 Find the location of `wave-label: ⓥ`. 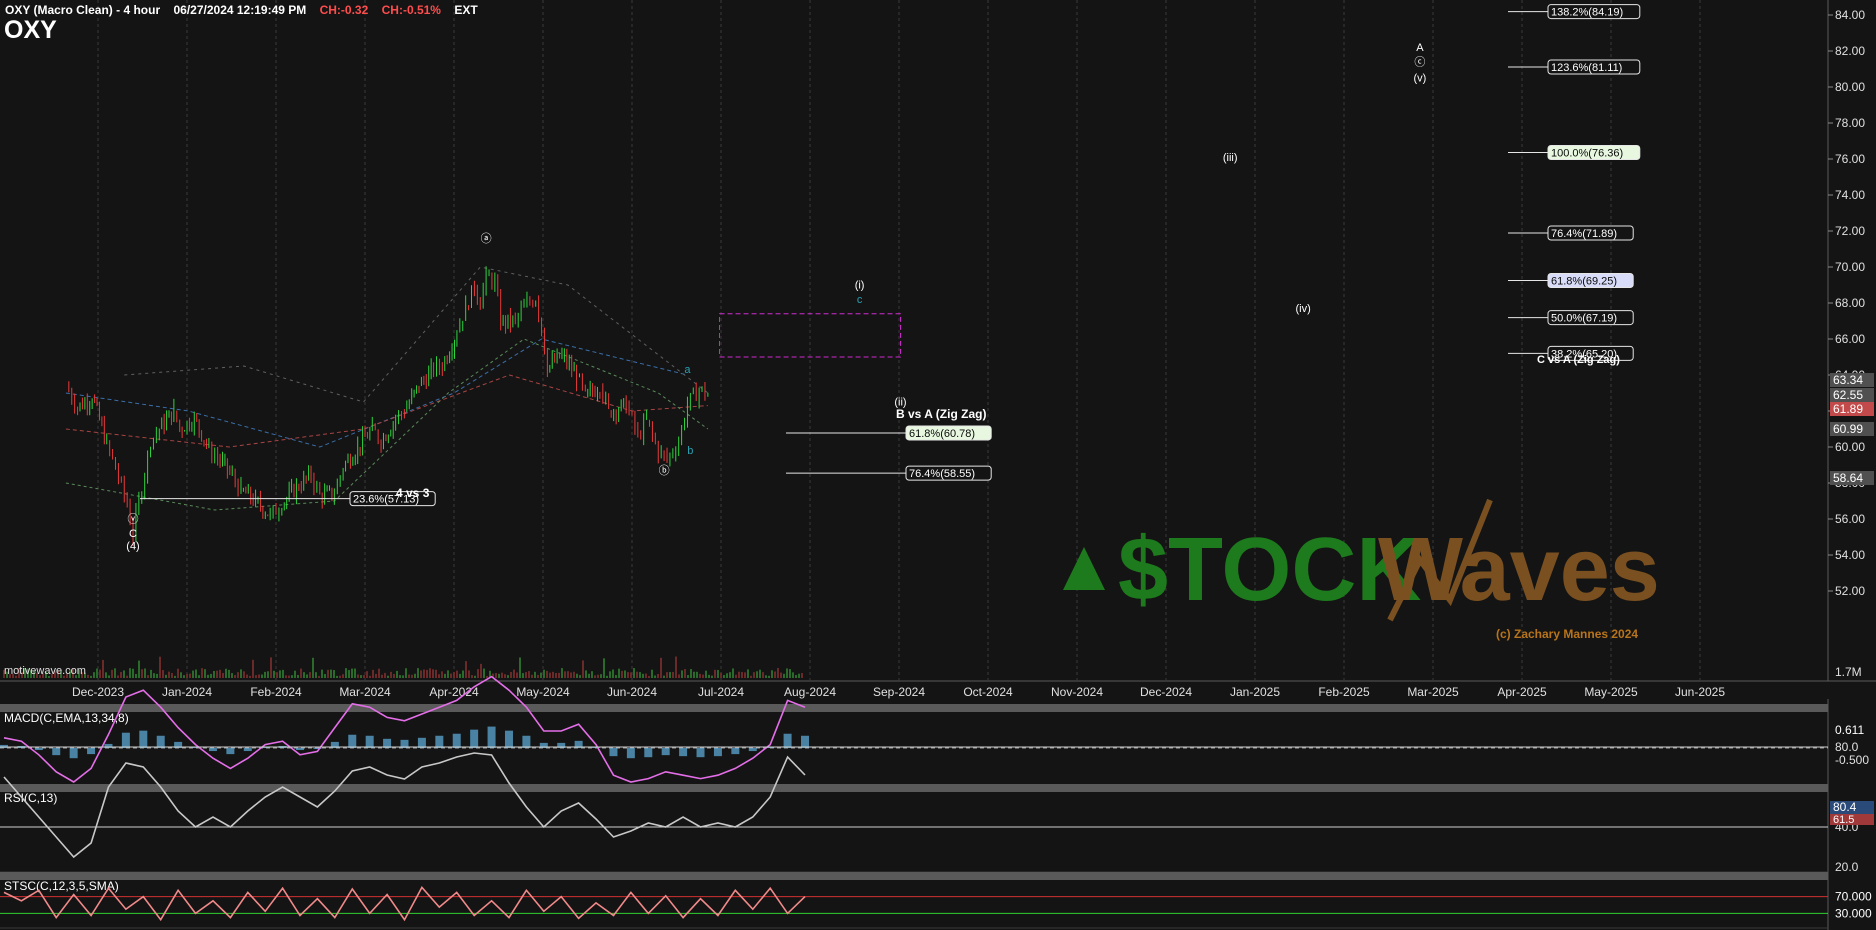

wave-label: ⓥ is located at coordinates (133, 519).